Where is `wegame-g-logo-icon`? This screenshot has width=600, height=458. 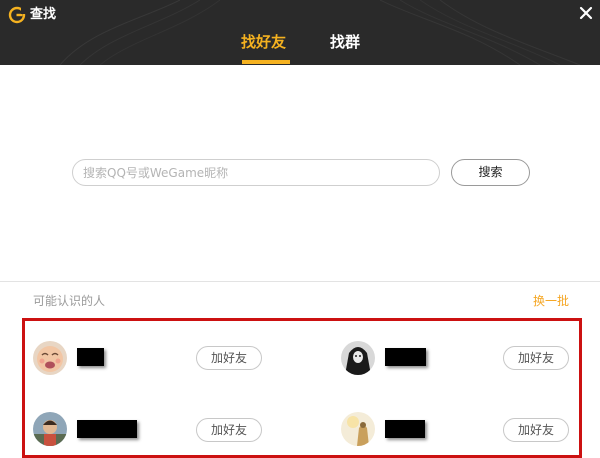 wegame-g-logo-icon is located at coordinates (17, 15).